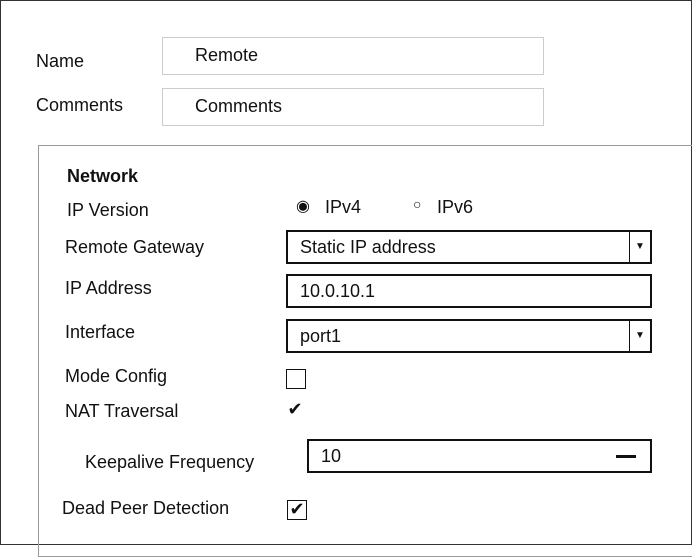 The width and height of the screenshot is (692, 557). Describe the element at coordinates (469, 291) in the screenshot. I see `ip-address-input: 10.0.10.1` at that location.